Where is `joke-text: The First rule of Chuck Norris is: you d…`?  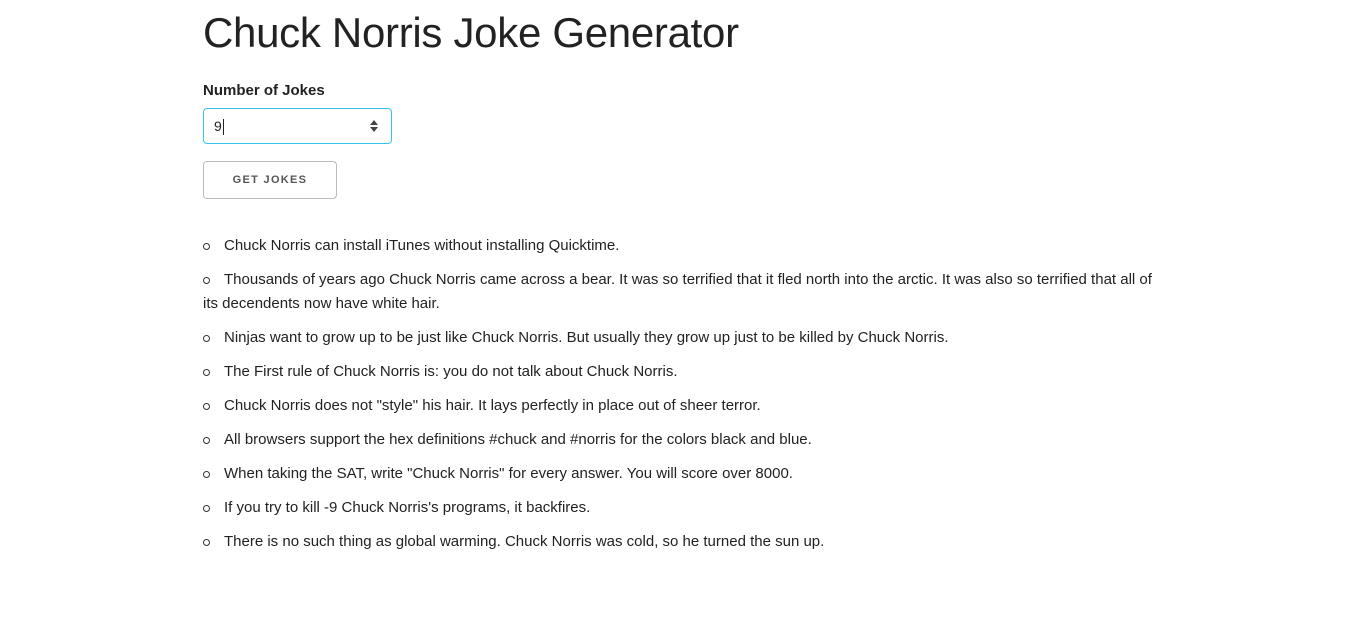 joke-text: The First rule of Chuck Norris is: you d… is located at coordinates (451, 371).